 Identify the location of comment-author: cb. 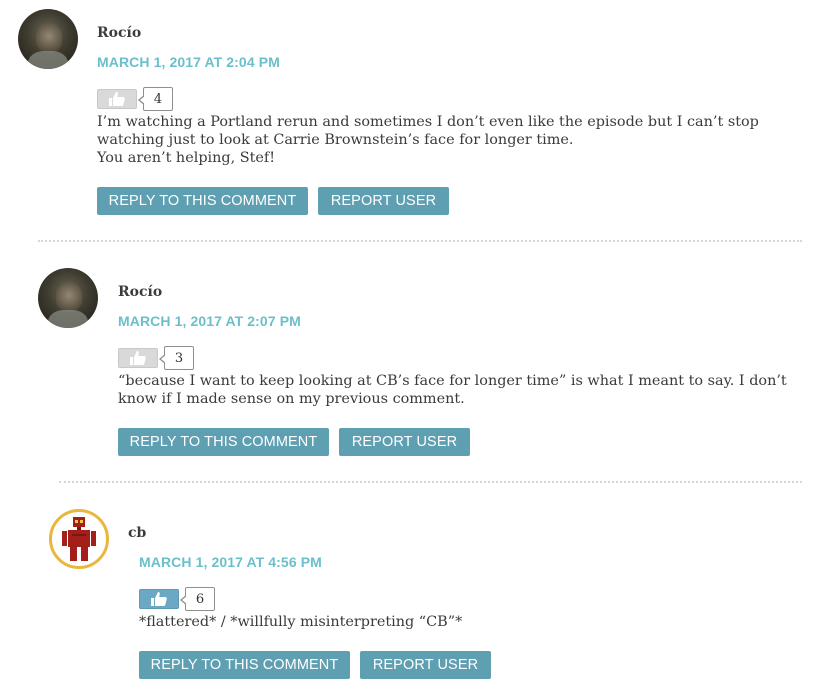
(137, 533).